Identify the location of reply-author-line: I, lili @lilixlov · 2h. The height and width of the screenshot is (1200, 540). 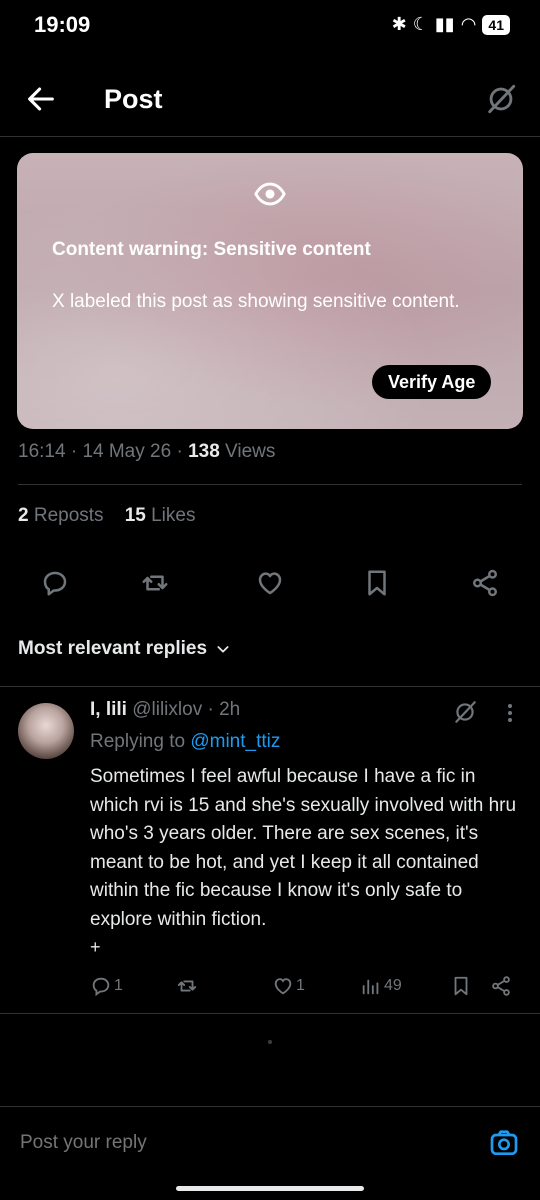
(165, 709).